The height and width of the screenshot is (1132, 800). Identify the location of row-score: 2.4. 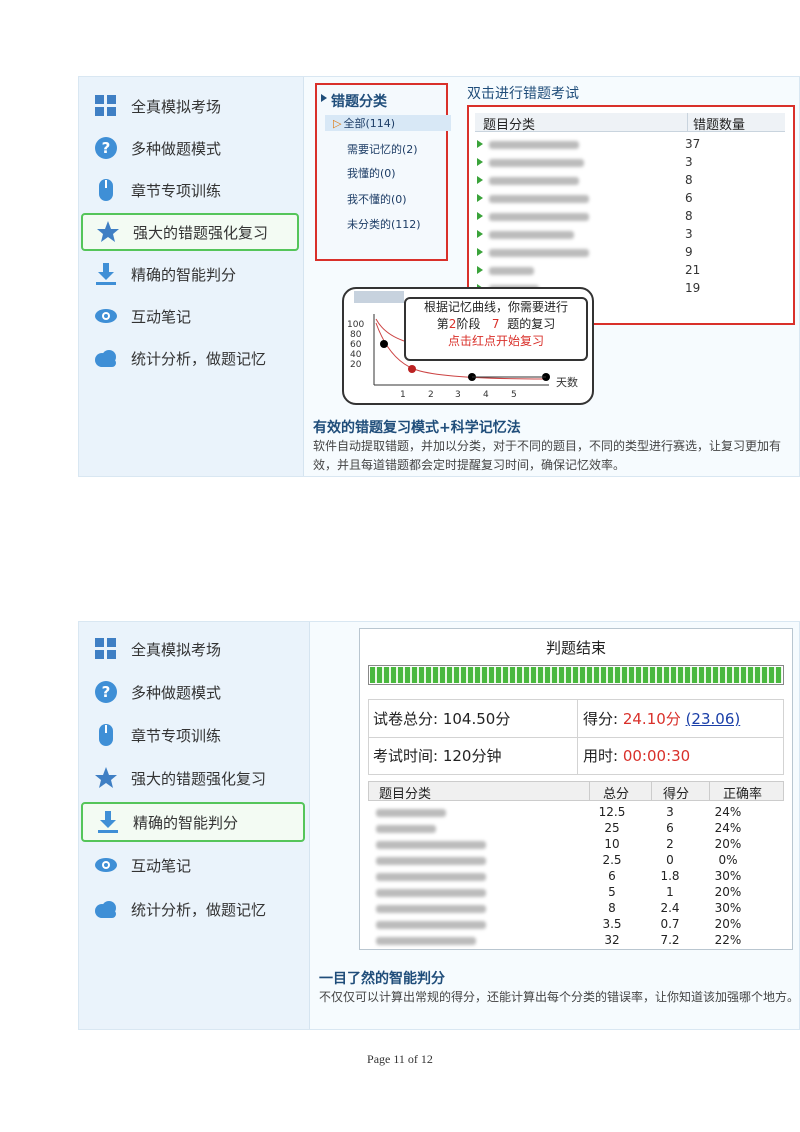
(670, 908).